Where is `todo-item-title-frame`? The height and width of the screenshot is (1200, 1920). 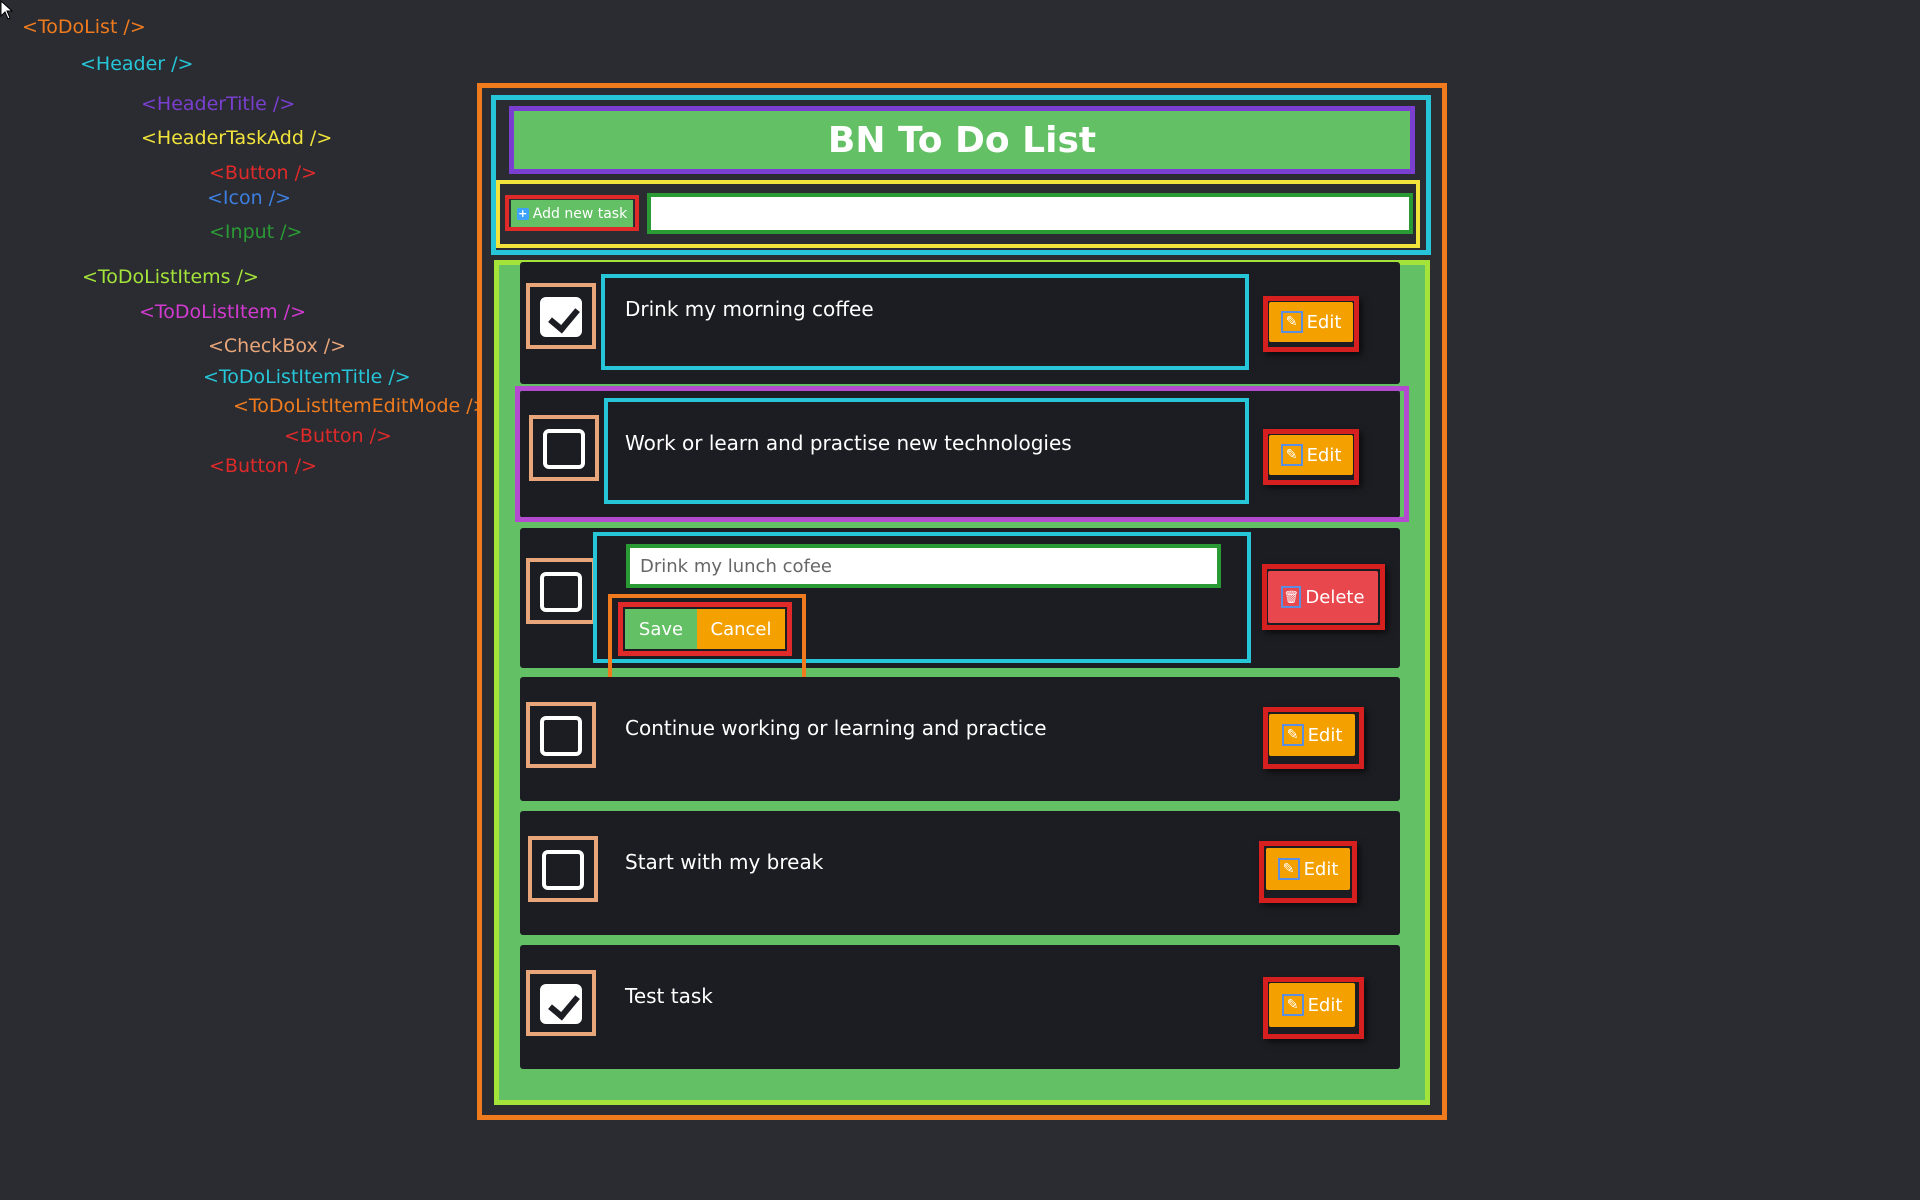
todo-item-title-frame is located at coordinates (925, 322).